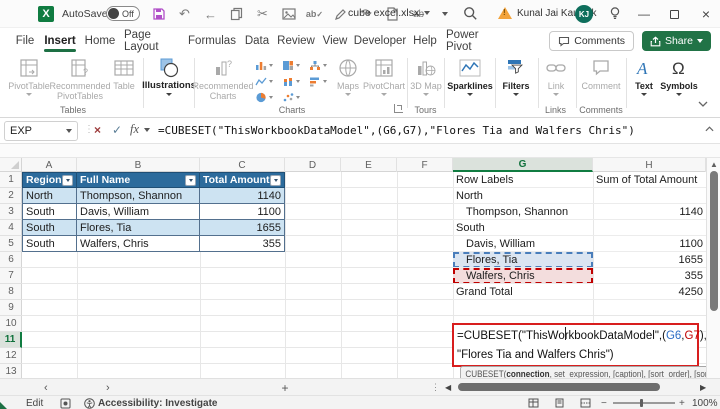  Describe the element at coordinates (335, 40) in the screenshot. I see `tab-view: View` at that location.